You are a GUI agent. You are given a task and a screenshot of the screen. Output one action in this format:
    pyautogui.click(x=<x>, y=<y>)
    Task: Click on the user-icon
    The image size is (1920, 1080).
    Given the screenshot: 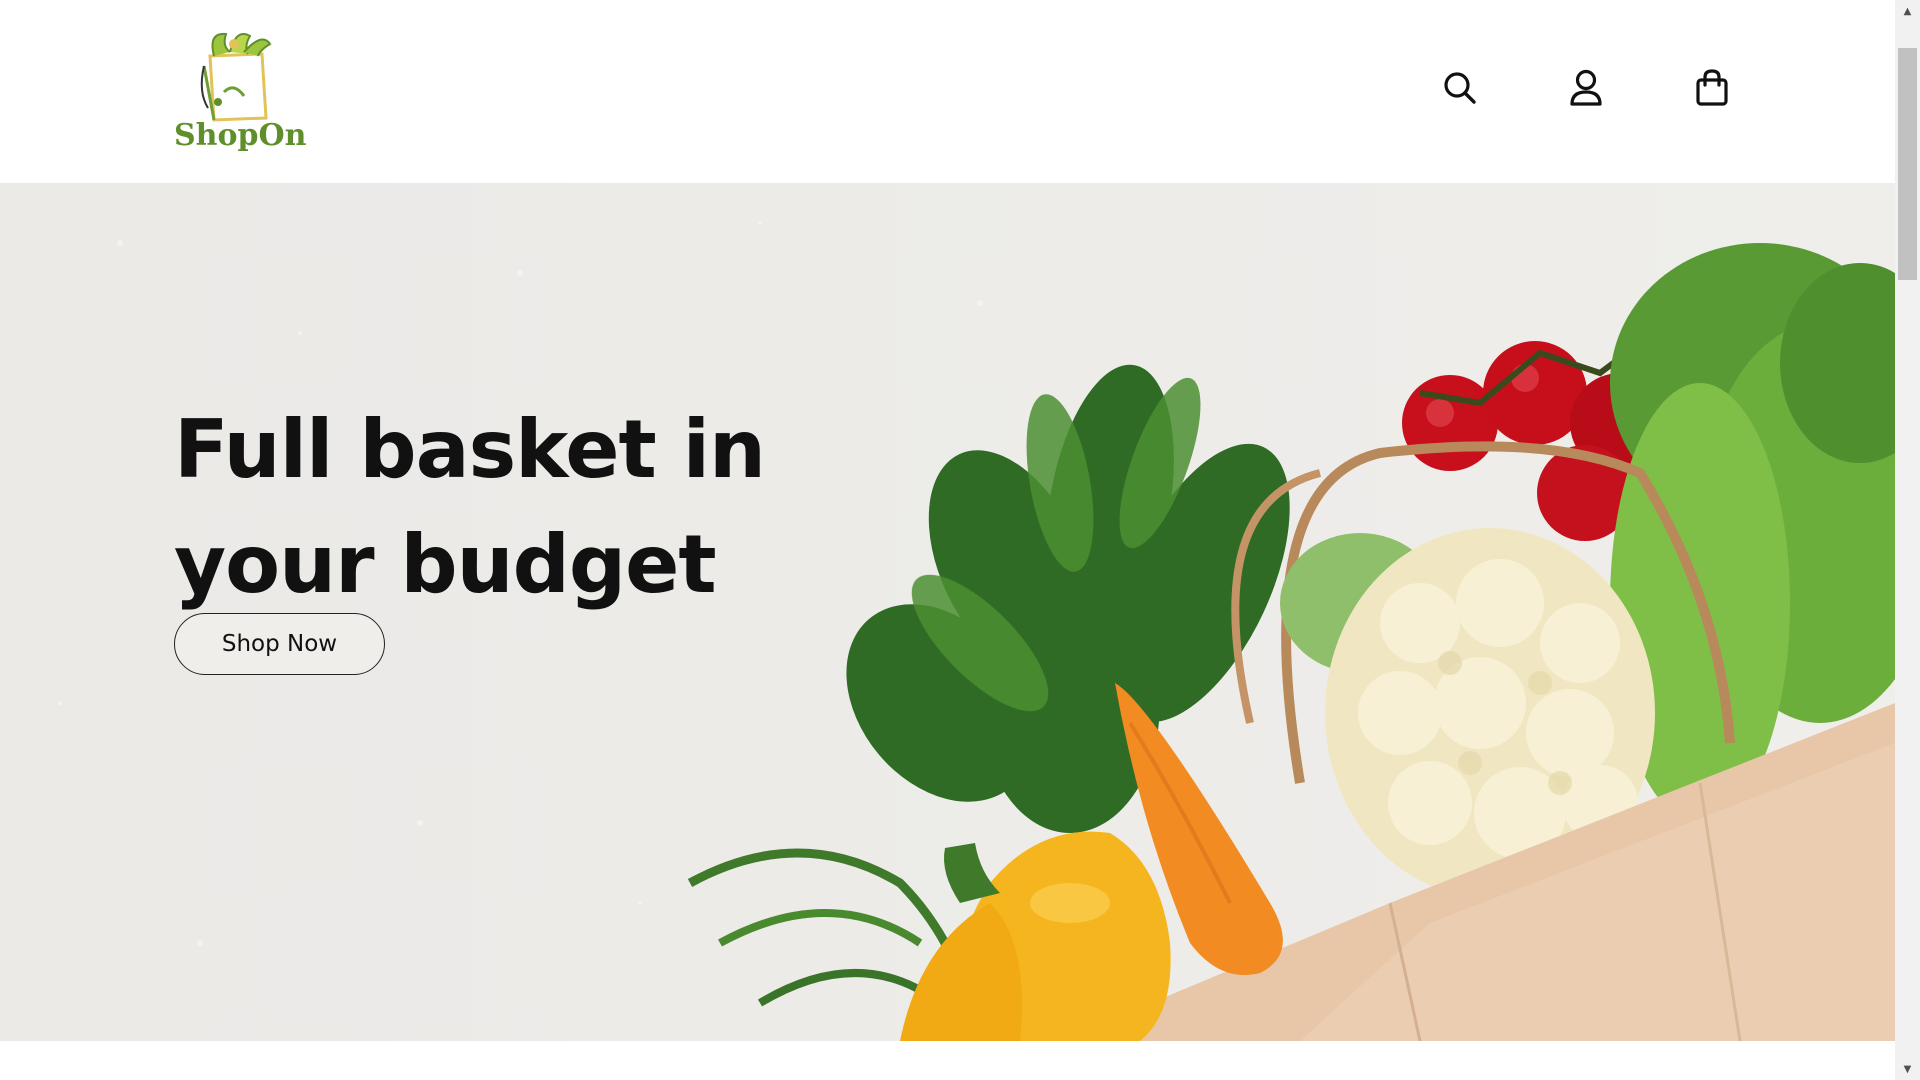 What is the action you would take?
    pyautogui.click(x=1586, y=87)
    